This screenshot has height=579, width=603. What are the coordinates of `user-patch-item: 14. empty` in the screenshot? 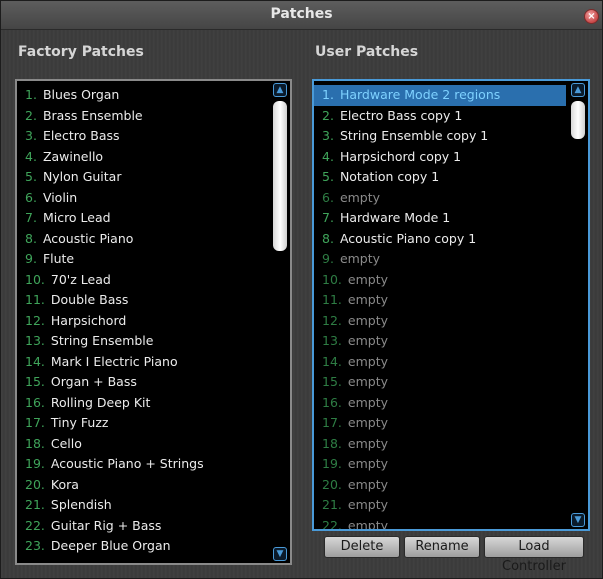 It's located at (440, 362).